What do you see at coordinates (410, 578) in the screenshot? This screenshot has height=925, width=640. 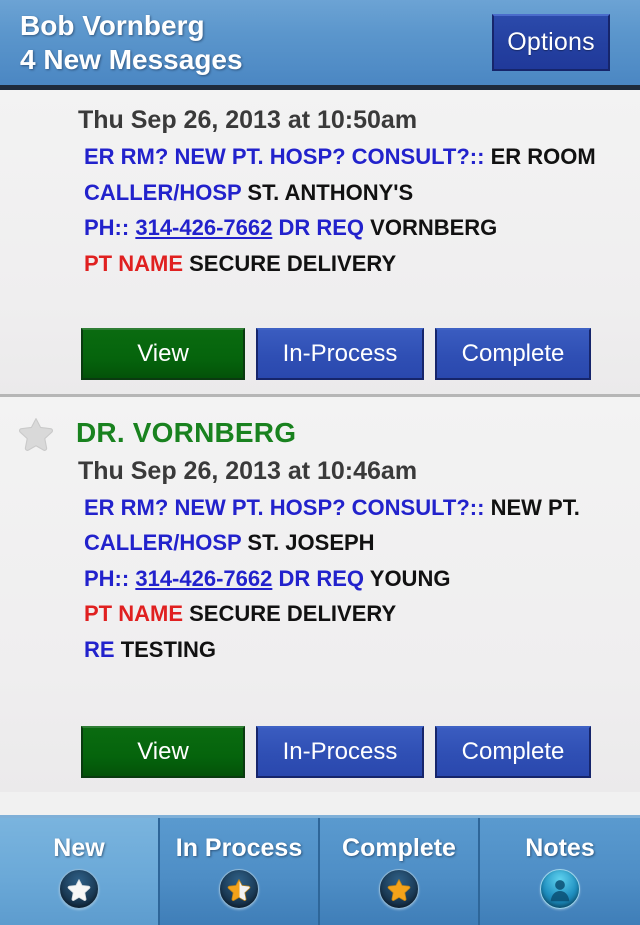 I see `field-value: YOUNG` at bounding box center [410, 578].